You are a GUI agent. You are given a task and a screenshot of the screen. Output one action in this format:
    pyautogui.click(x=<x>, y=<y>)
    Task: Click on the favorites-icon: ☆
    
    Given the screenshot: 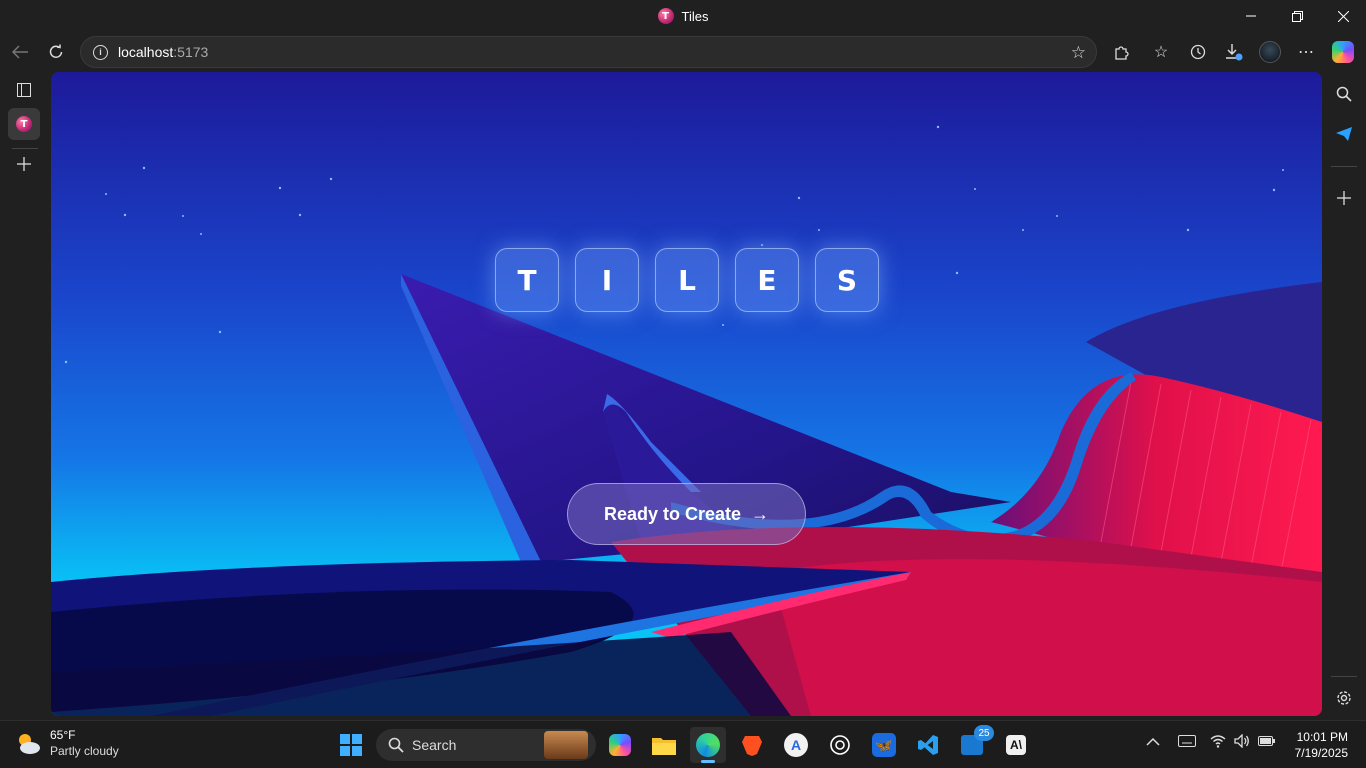 What is the action you would take?
    pyautogui.click(x=1161, y=52)
    